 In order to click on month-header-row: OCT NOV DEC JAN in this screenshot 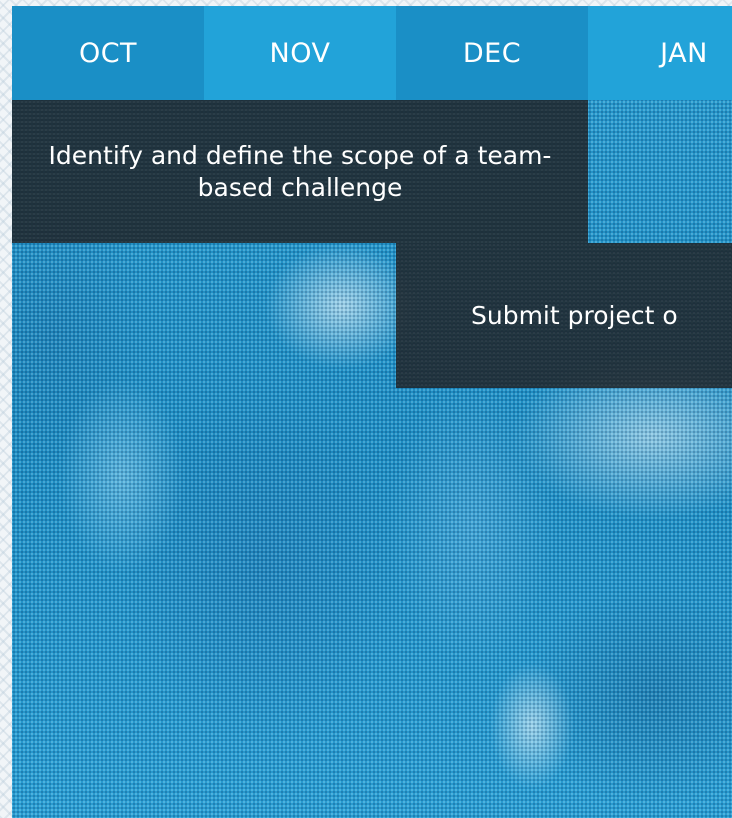, I will do `click(372, 53)`.